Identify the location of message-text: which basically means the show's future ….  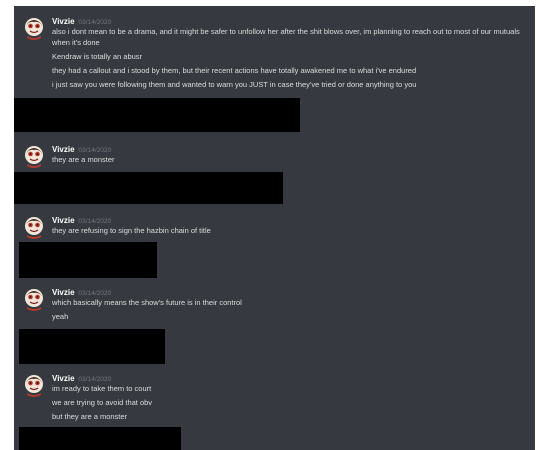
(147, 302).